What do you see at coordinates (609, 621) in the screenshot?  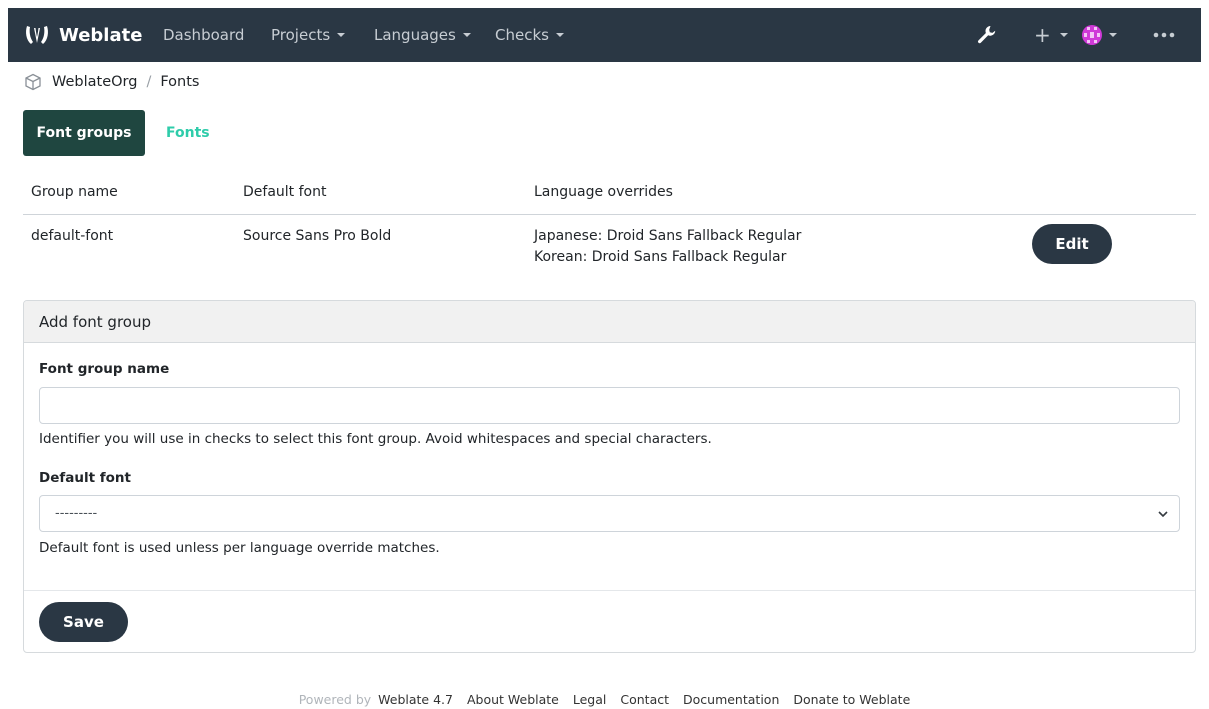 I see `panel-footer: Save` at bounding box center [609, 621].